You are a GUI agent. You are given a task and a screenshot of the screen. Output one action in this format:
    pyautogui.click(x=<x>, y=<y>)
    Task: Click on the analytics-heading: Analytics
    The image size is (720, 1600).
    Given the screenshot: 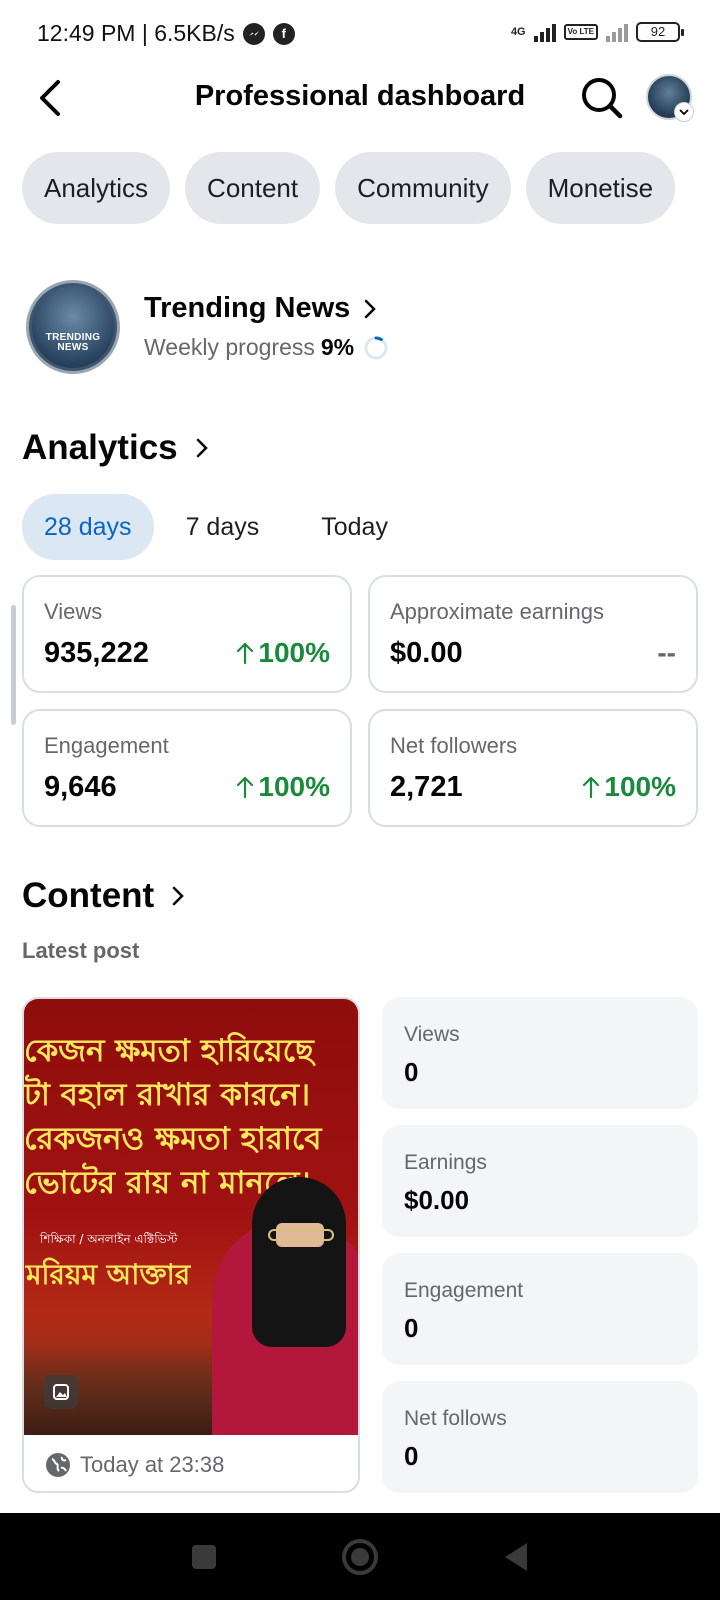 What is the action you would take?
    pyautogui.click(x=115, y=448)
    